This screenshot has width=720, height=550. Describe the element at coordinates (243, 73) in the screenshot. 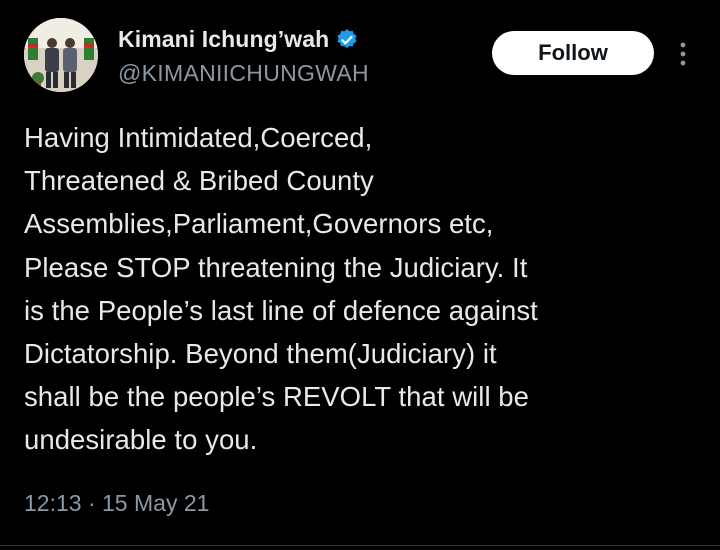

I see `author-handle: @KIMANIICHUNGWAH` at that location.